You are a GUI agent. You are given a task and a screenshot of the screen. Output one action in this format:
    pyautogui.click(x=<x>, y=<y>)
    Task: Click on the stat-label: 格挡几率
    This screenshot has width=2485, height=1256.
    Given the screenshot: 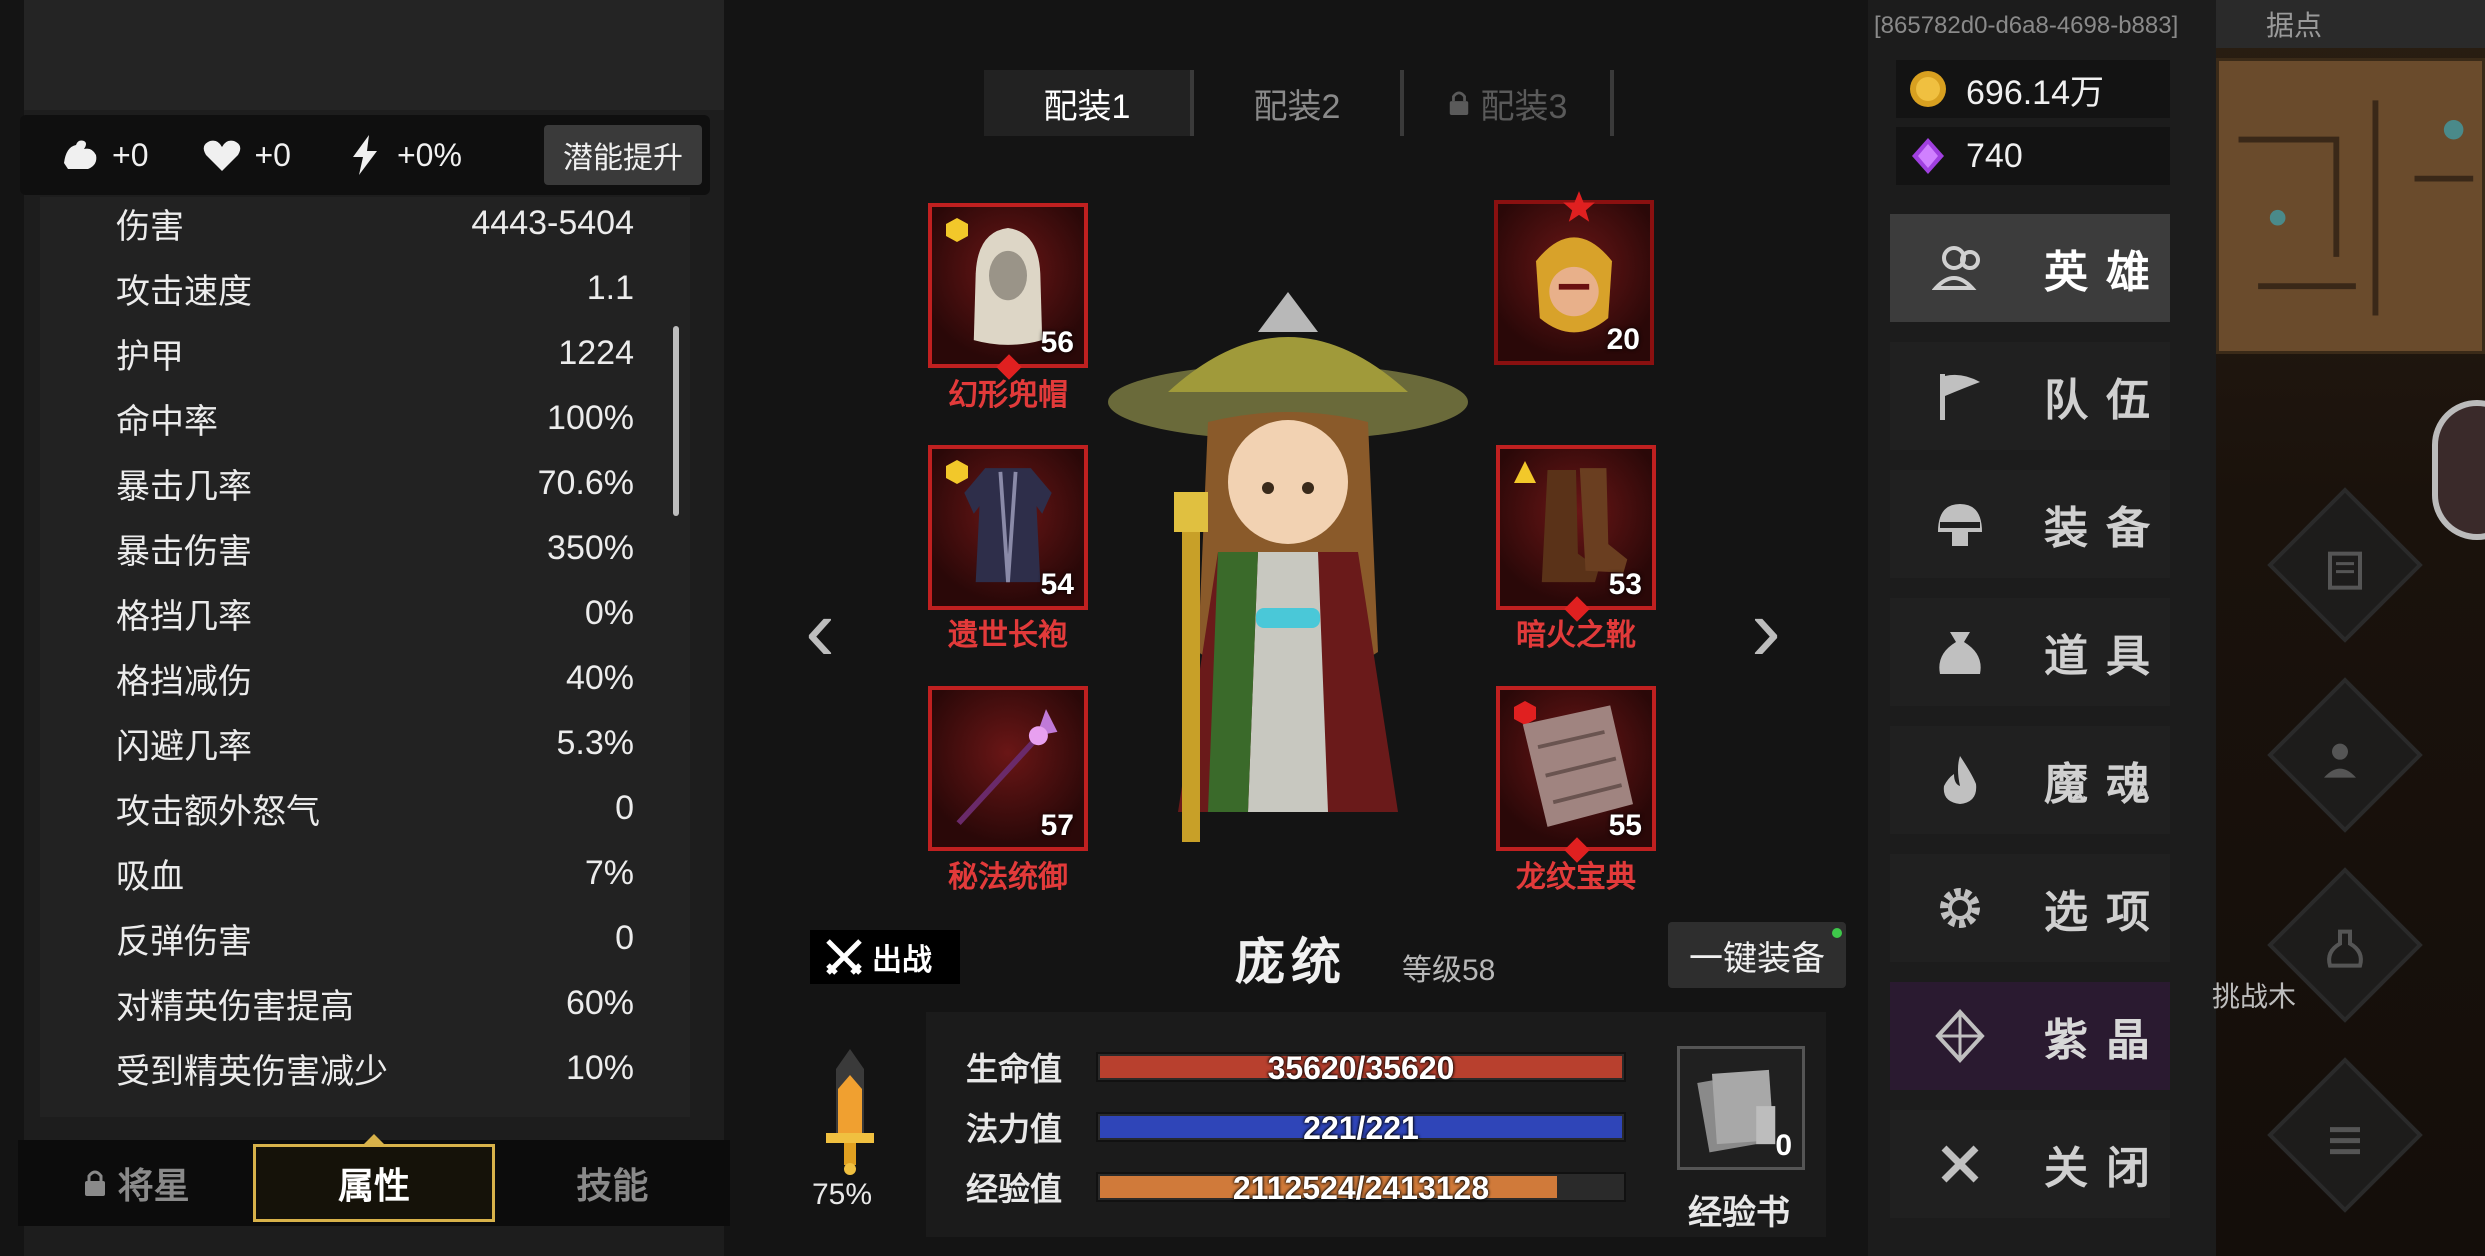 What is the action you would take?
    pyautogui.click(x=184, y=617)
    